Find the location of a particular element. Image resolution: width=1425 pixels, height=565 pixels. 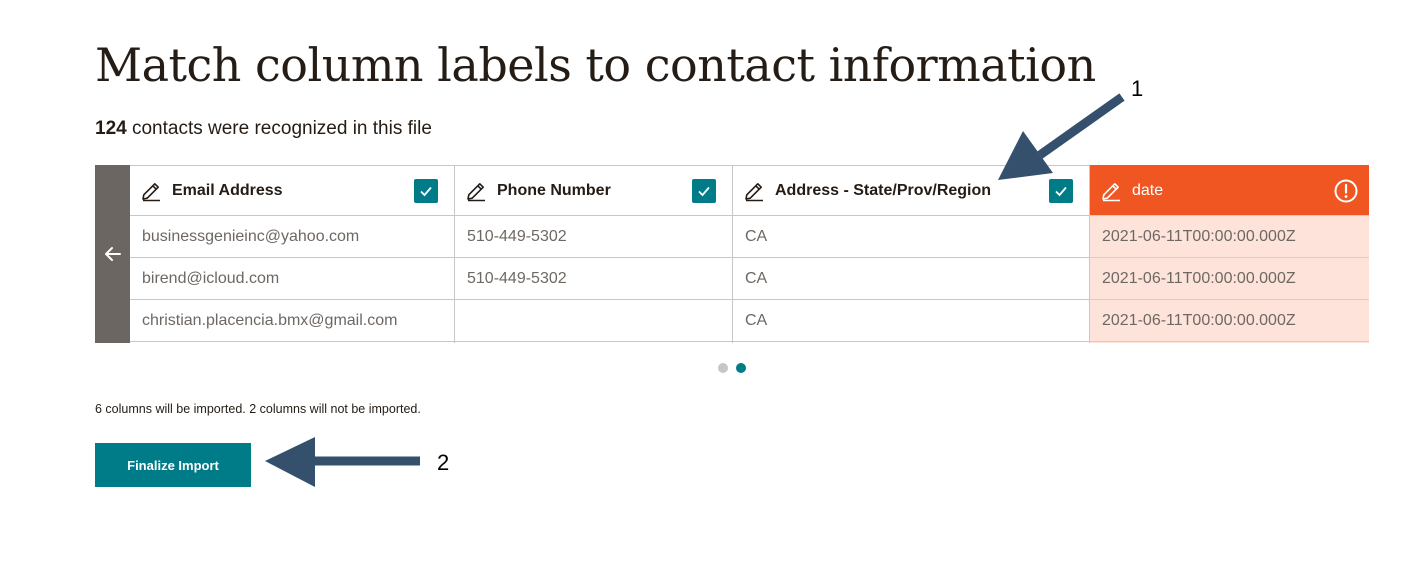

pagination-dots is located at coordinates (732, 368).